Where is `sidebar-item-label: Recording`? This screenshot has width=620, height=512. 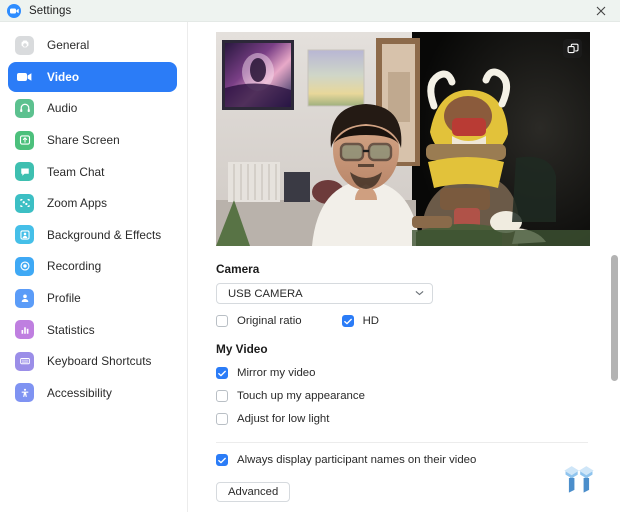 sidebar-item-label: Recording is located at coordinates (74, 266).